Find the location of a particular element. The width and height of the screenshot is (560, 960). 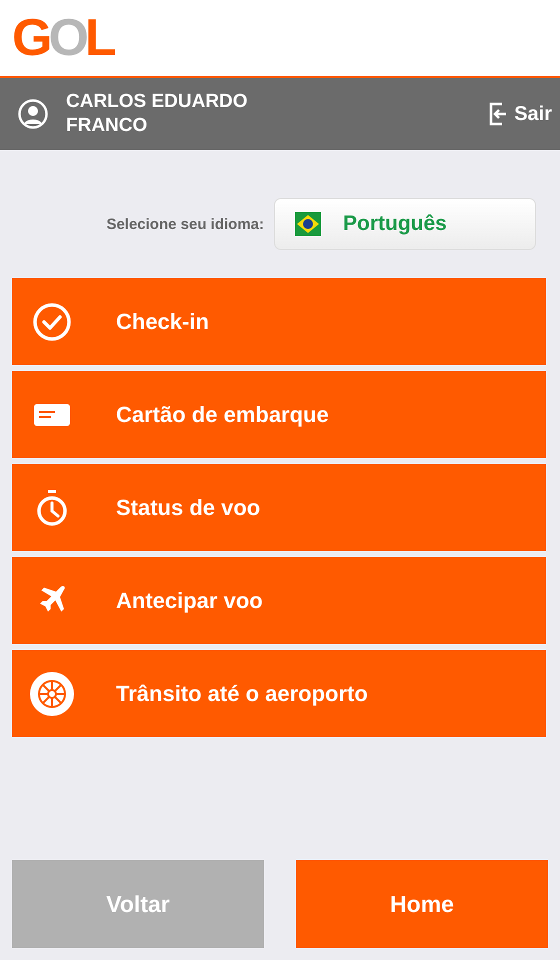

stopwatch-icon is located at coordinates (52, 507).